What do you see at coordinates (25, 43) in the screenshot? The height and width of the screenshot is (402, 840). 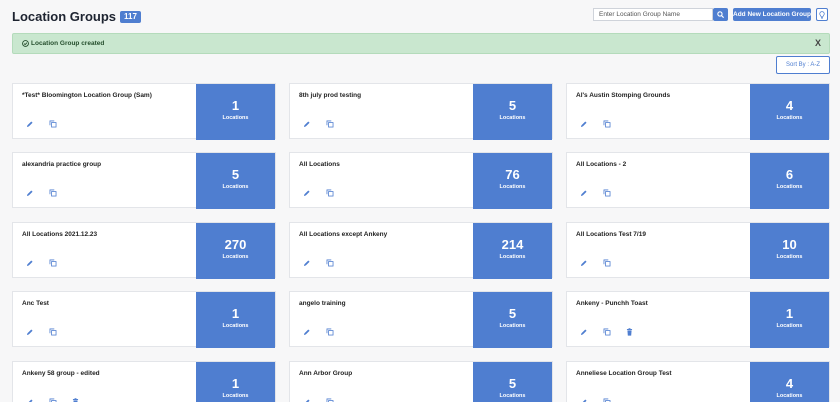 I see `check-circle-icon` at bounding box center [25, 43].